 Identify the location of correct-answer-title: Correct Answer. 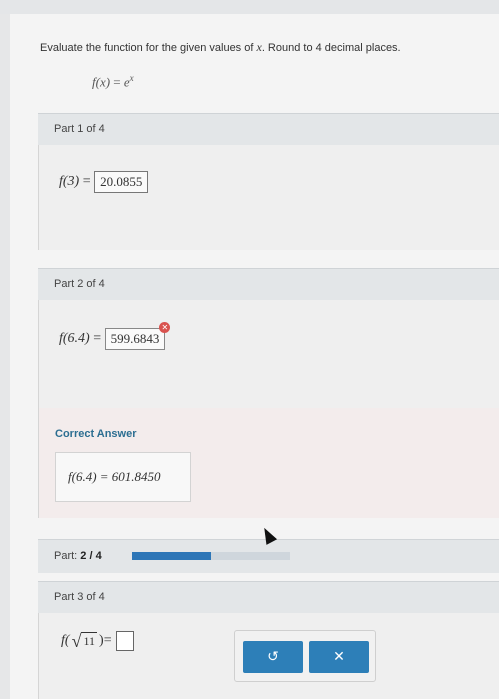
(96, 434).